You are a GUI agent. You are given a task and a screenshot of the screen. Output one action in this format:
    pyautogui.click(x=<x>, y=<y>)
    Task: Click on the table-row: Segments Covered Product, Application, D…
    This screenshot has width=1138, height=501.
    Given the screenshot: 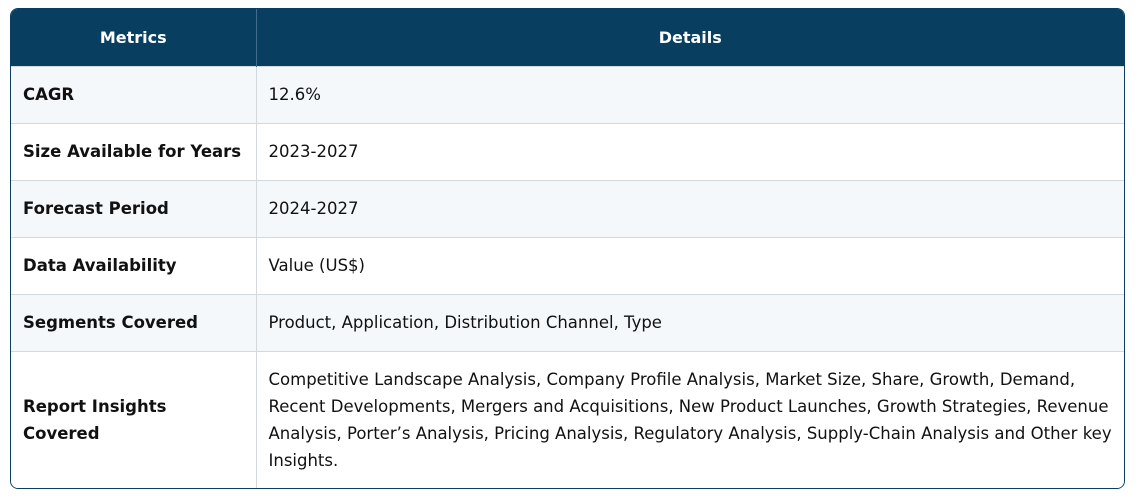 What is the action you would take?
    pyautogui.click(x=567, y=322)
    